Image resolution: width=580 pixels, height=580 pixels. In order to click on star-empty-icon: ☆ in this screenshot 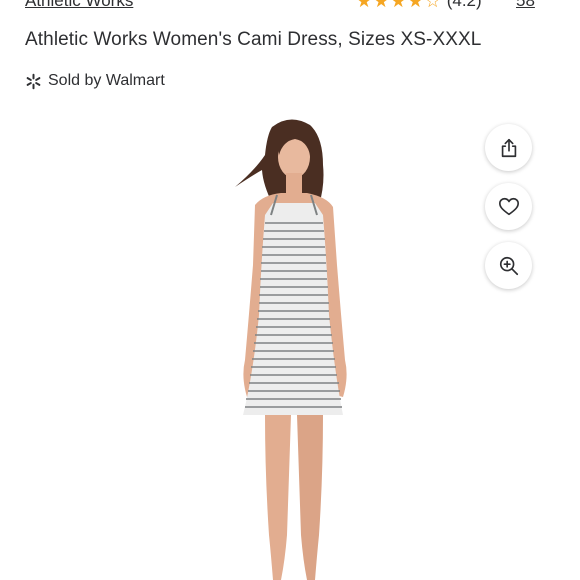, I will do `click(432, 5)`.